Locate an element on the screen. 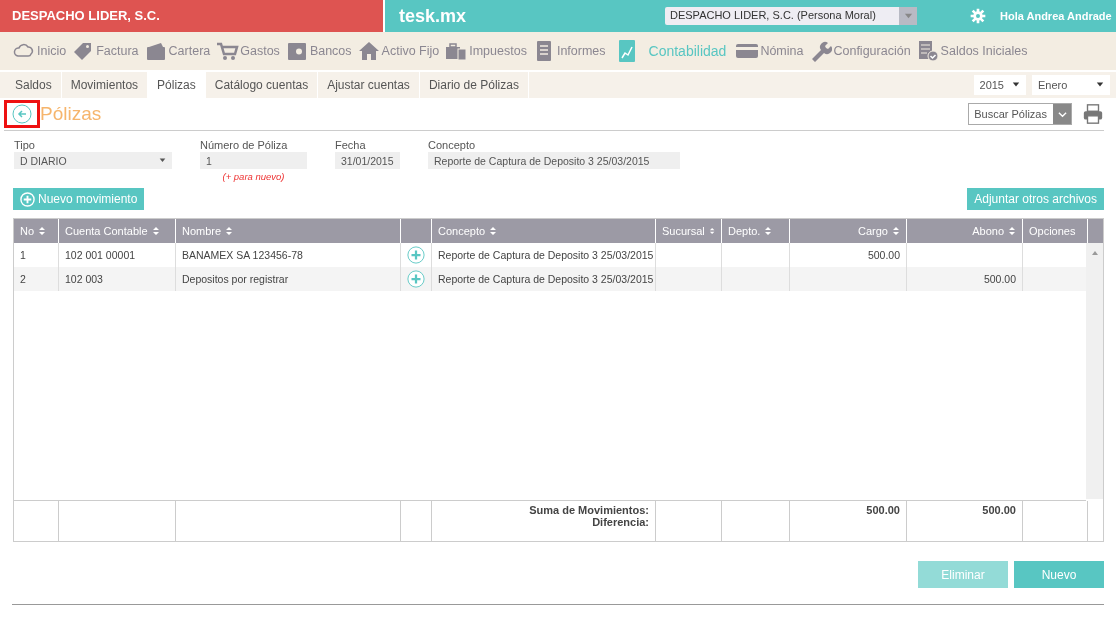 Image resolution: width=1116 pixels, height=620 pixels. column-header: Cargo is located at coordinates (873, 231).